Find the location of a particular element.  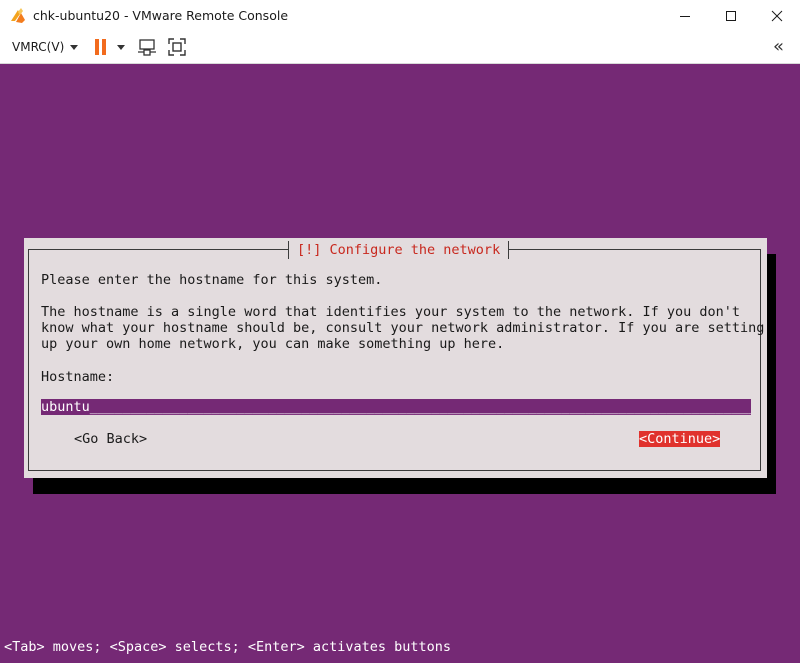

continue-button: <Continue> is located at coordinates (680, 439).